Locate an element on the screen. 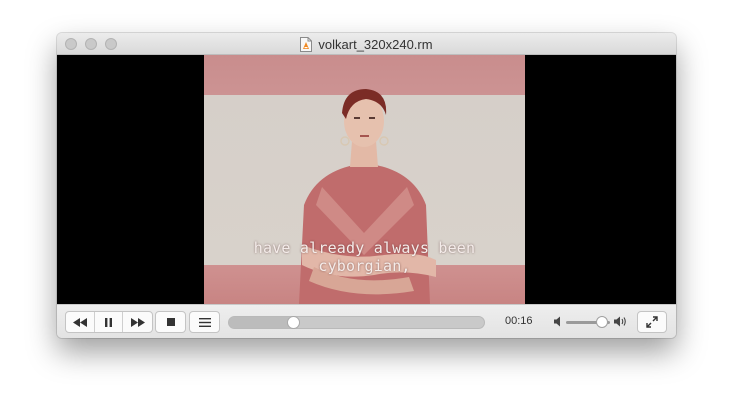  volume-max-icon is located at coordinates (620, 321).